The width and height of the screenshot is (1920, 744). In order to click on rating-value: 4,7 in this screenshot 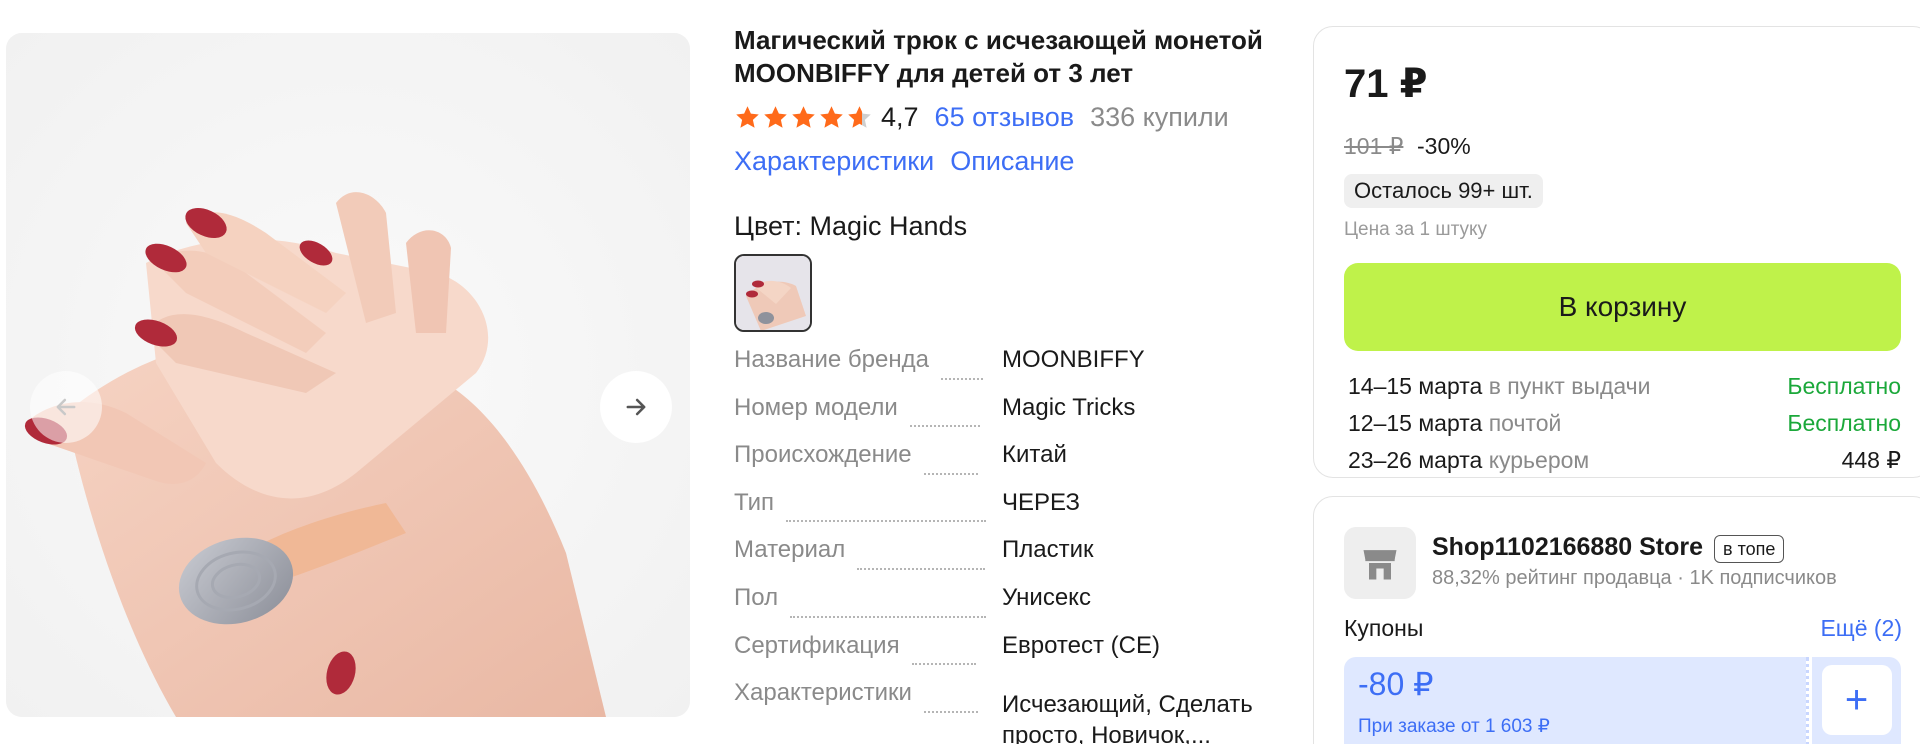, I will do `click(900, 116)`.